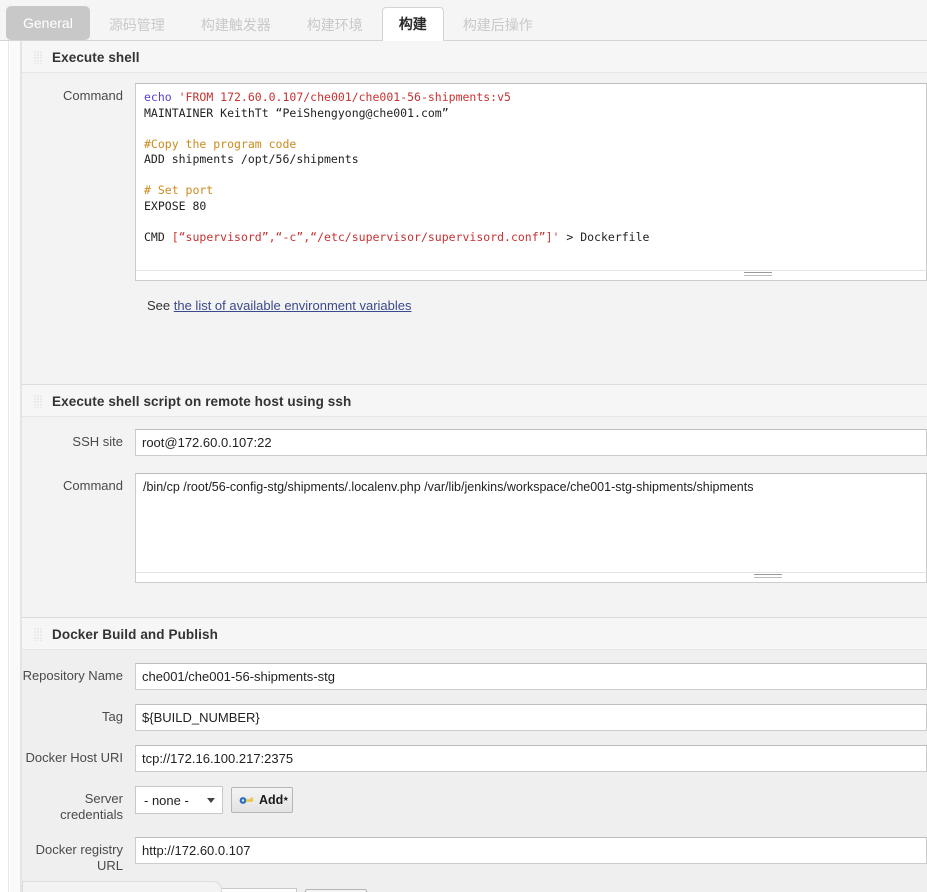 Image resolution: width=927 pixels, height=892 pixels. What do you see at coordinates (135, 634) in the screenshot?
I see `section-title: Docker Build and Publish` at bounding box center [135, 634].